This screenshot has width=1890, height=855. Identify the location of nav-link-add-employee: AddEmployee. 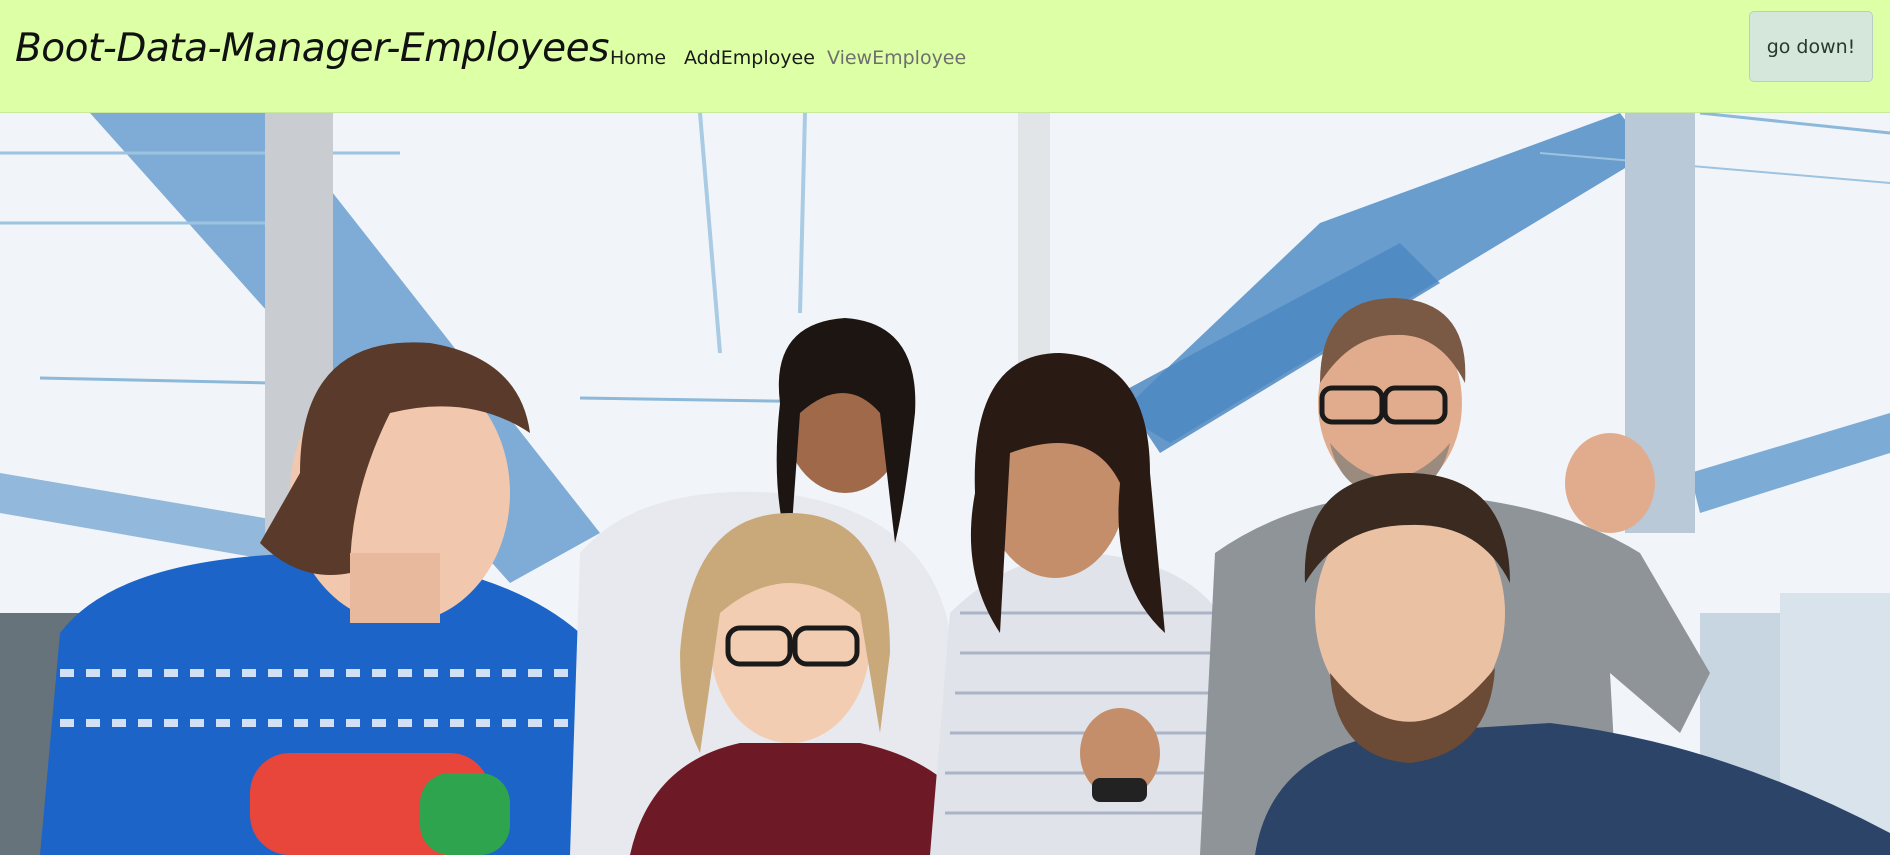
(749, 58).